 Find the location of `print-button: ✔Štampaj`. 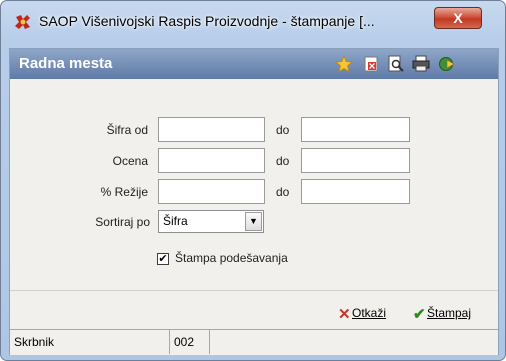

print-button: ✔Štampaj is located at coordinates (442, 314).